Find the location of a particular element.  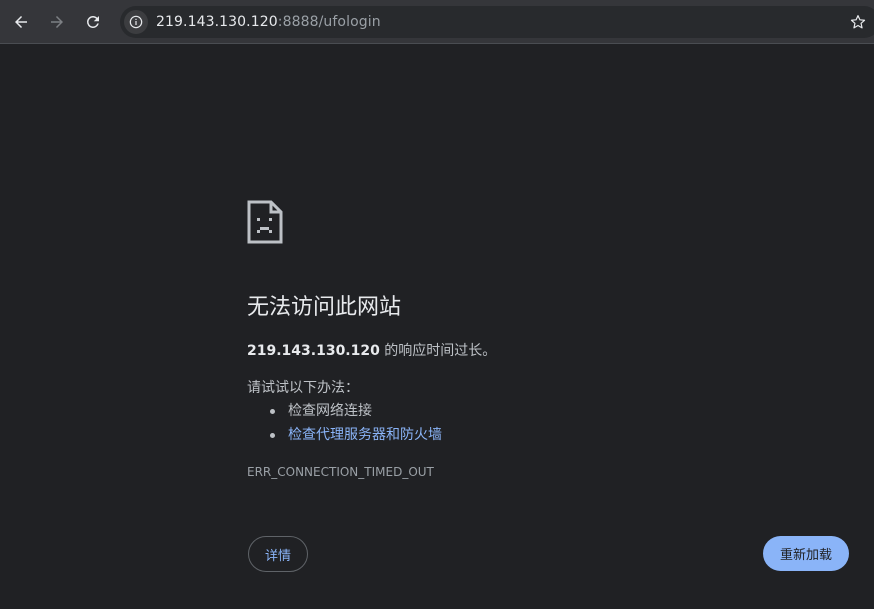

suggestions-list: 检查网络连接 检查代理服务器和防火墙 is located at coordinates (356, 423).